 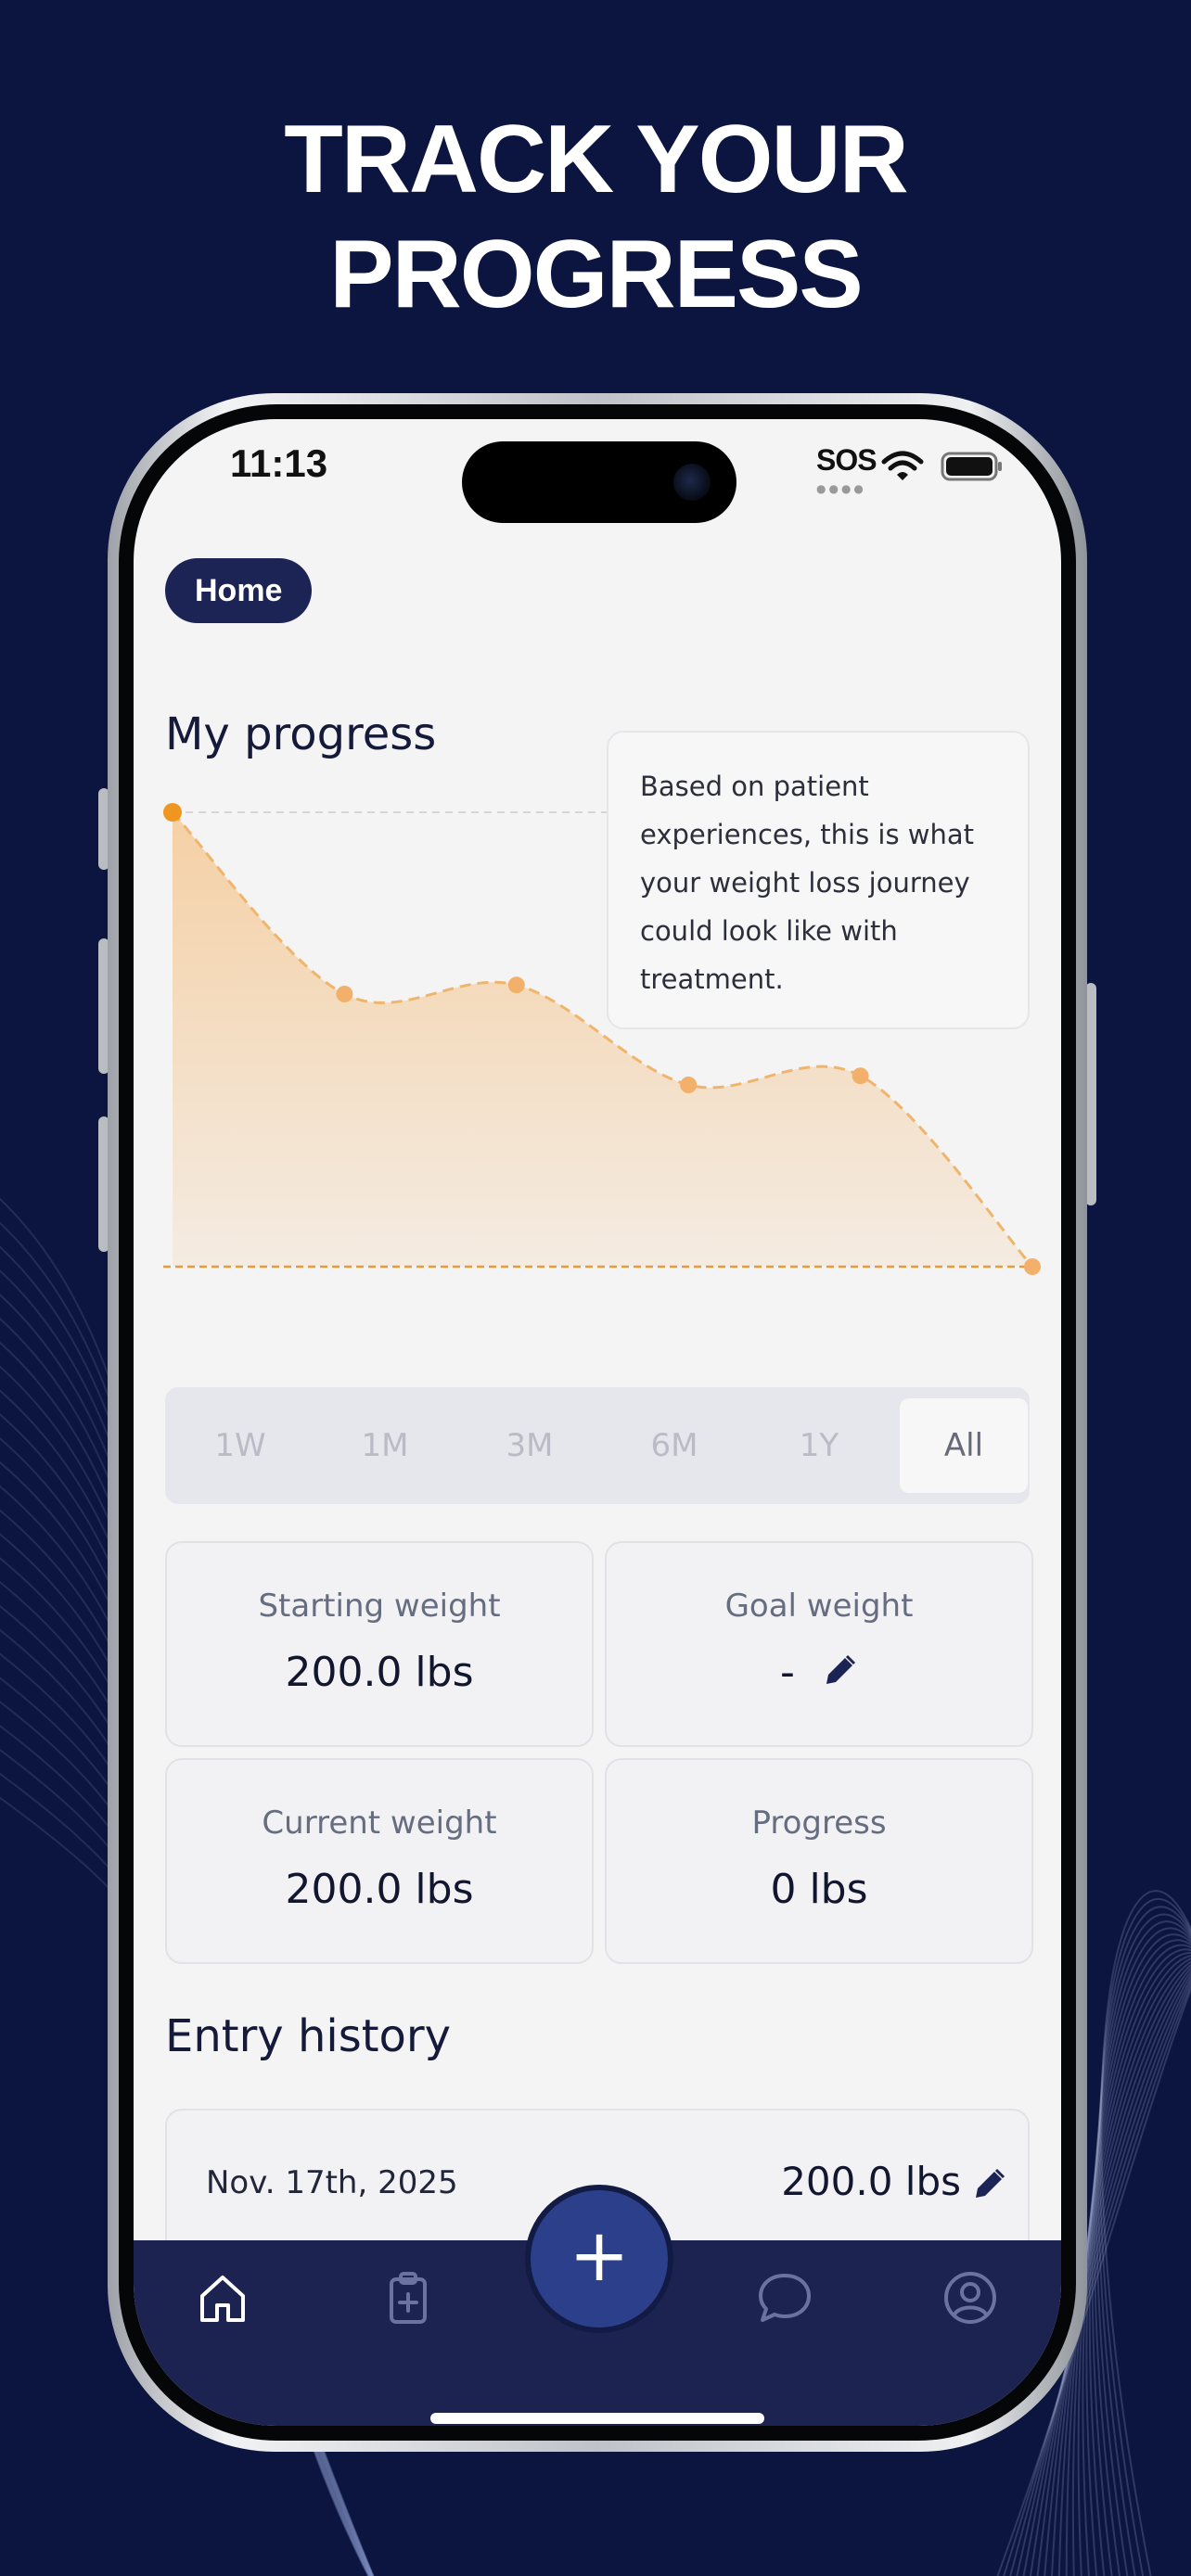 I want to click on current-weight-card: Current weight 200.0 lbs, so click(x=379, y=1861).